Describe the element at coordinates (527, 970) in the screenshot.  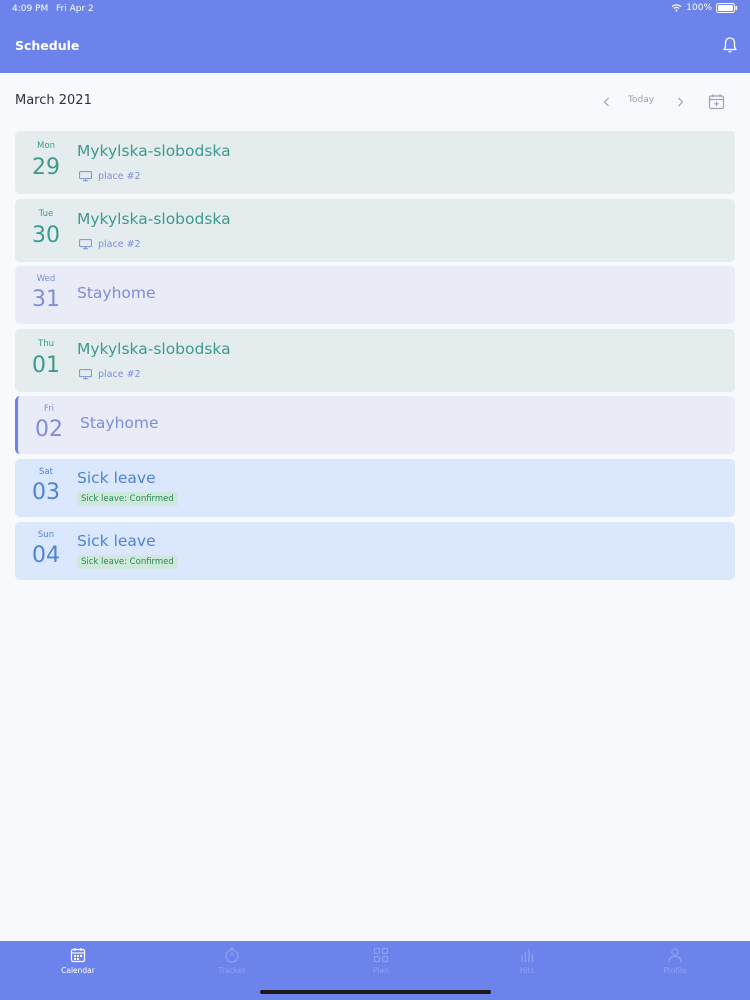
I see `tab-label: Hits` at that location.